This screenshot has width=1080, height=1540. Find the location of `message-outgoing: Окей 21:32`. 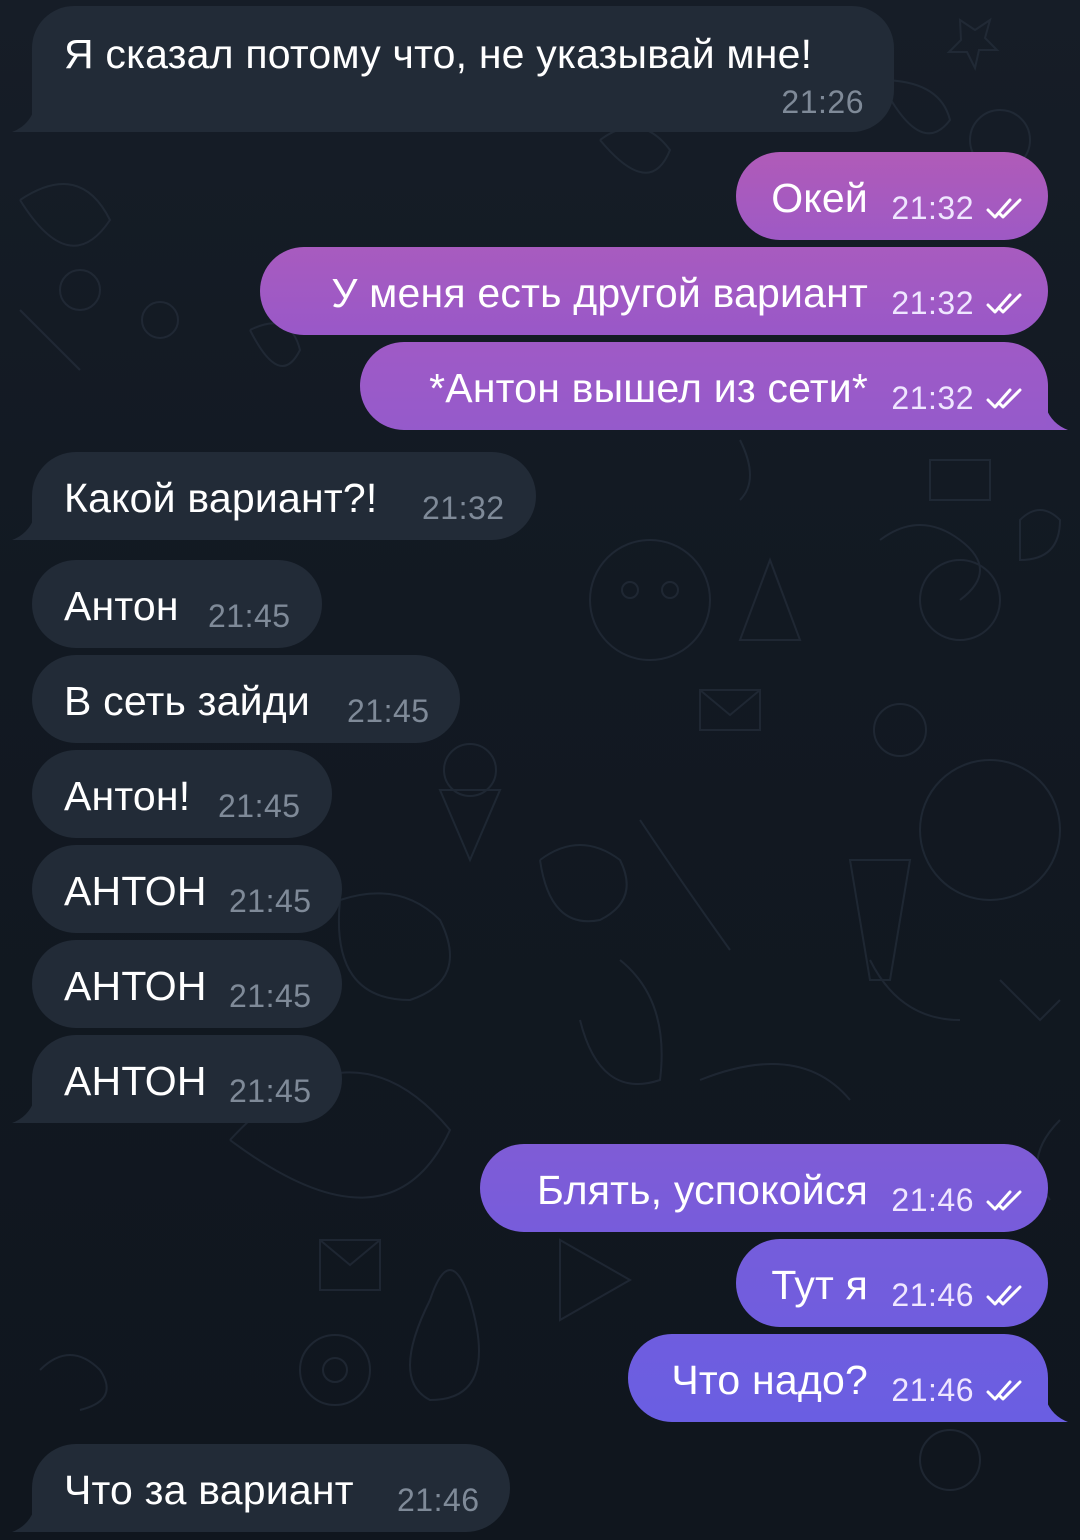

message-outgoing: Окей 21:32 is located at coordinates (892, 196).